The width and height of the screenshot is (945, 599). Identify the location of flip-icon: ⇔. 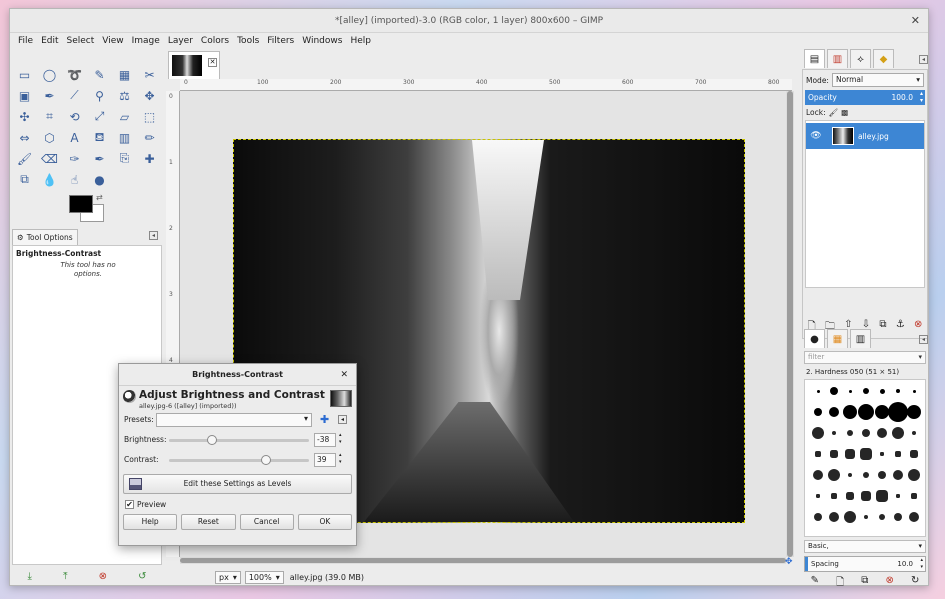
(24, 137).